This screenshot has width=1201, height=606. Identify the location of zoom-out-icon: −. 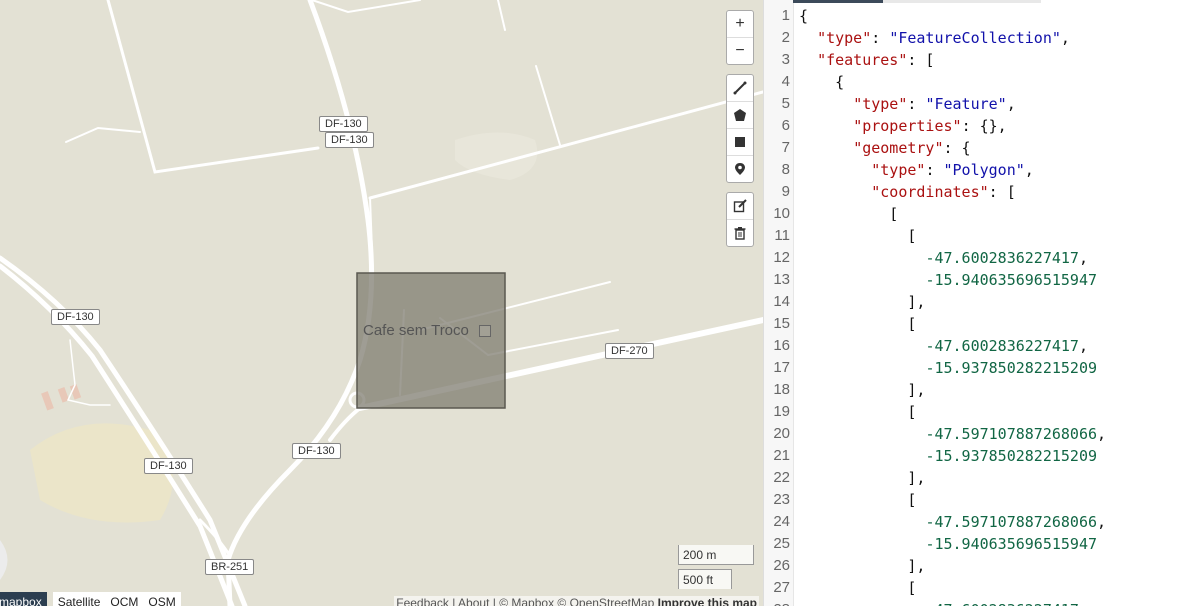
(740, 50).